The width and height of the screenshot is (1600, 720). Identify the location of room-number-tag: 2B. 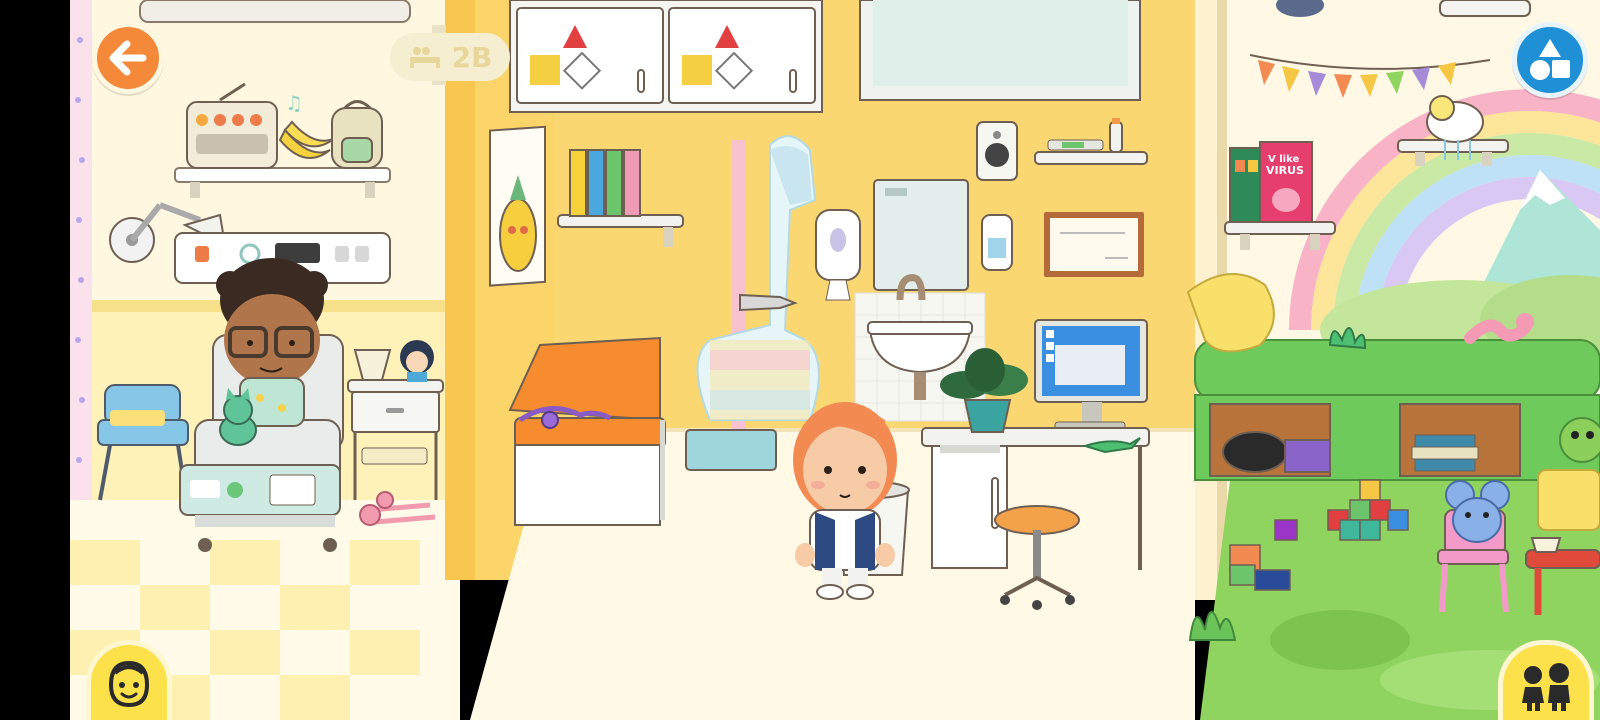
(450, 57).